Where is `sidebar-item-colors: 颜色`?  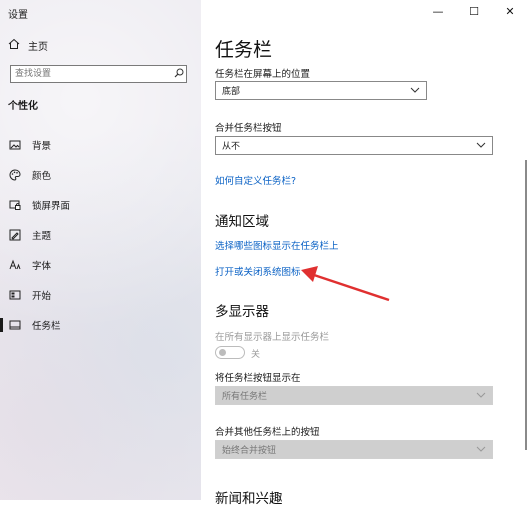 sidebar-item-colors: 颜色 is located at coordinates (100, 175).